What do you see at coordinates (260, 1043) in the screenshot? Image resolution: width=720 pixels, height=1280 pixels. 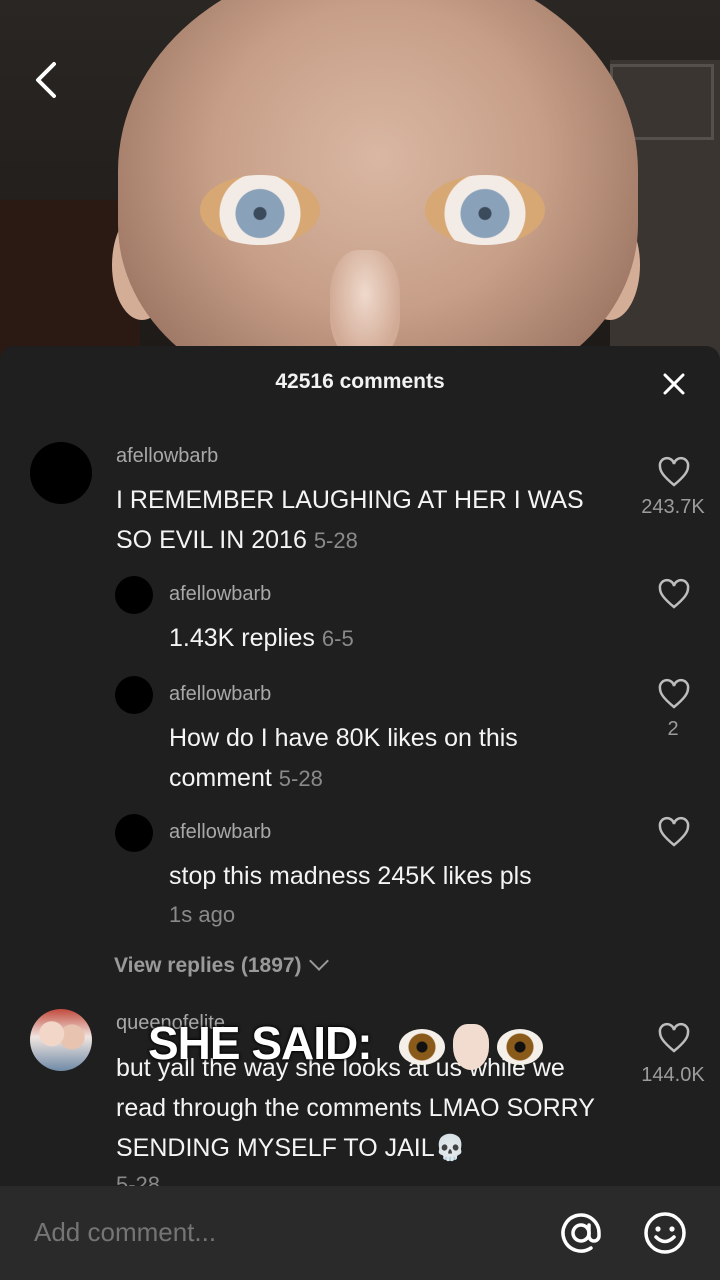 I see `caption-text: SHE SAID:` at bounding box center [260, 1043].